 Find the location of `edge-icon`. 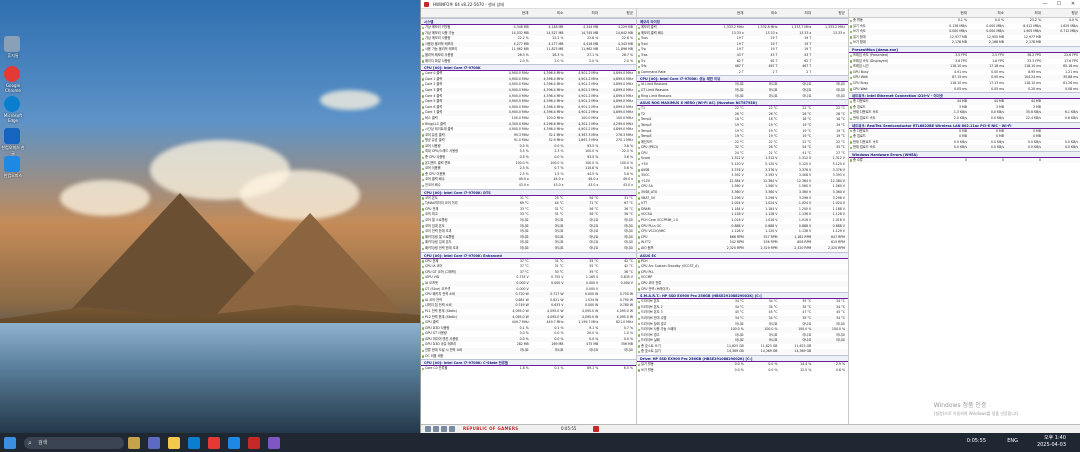

edge-icon is located at coordinates (12, 104).